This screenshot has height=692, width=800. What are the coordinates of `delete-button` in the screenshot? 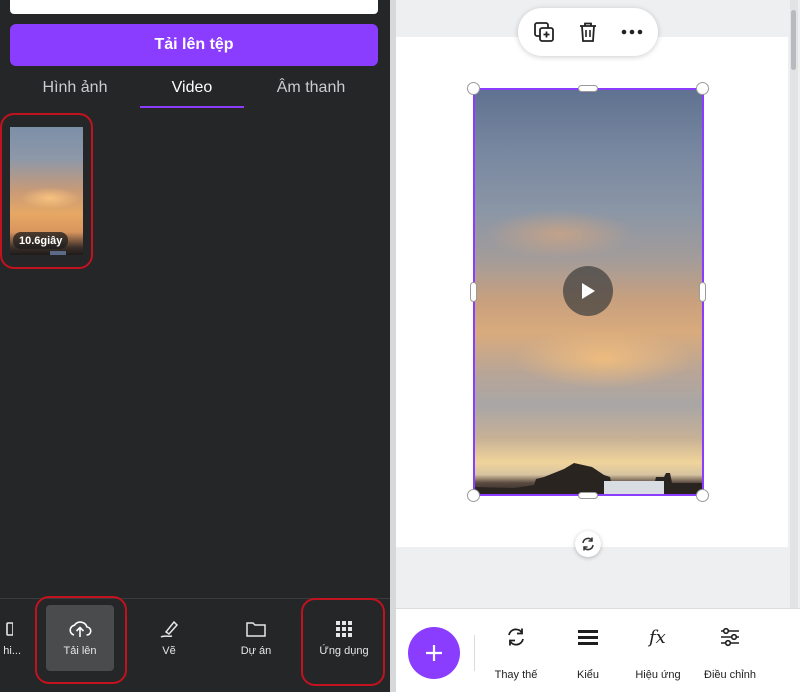 It's located at (588, 32).